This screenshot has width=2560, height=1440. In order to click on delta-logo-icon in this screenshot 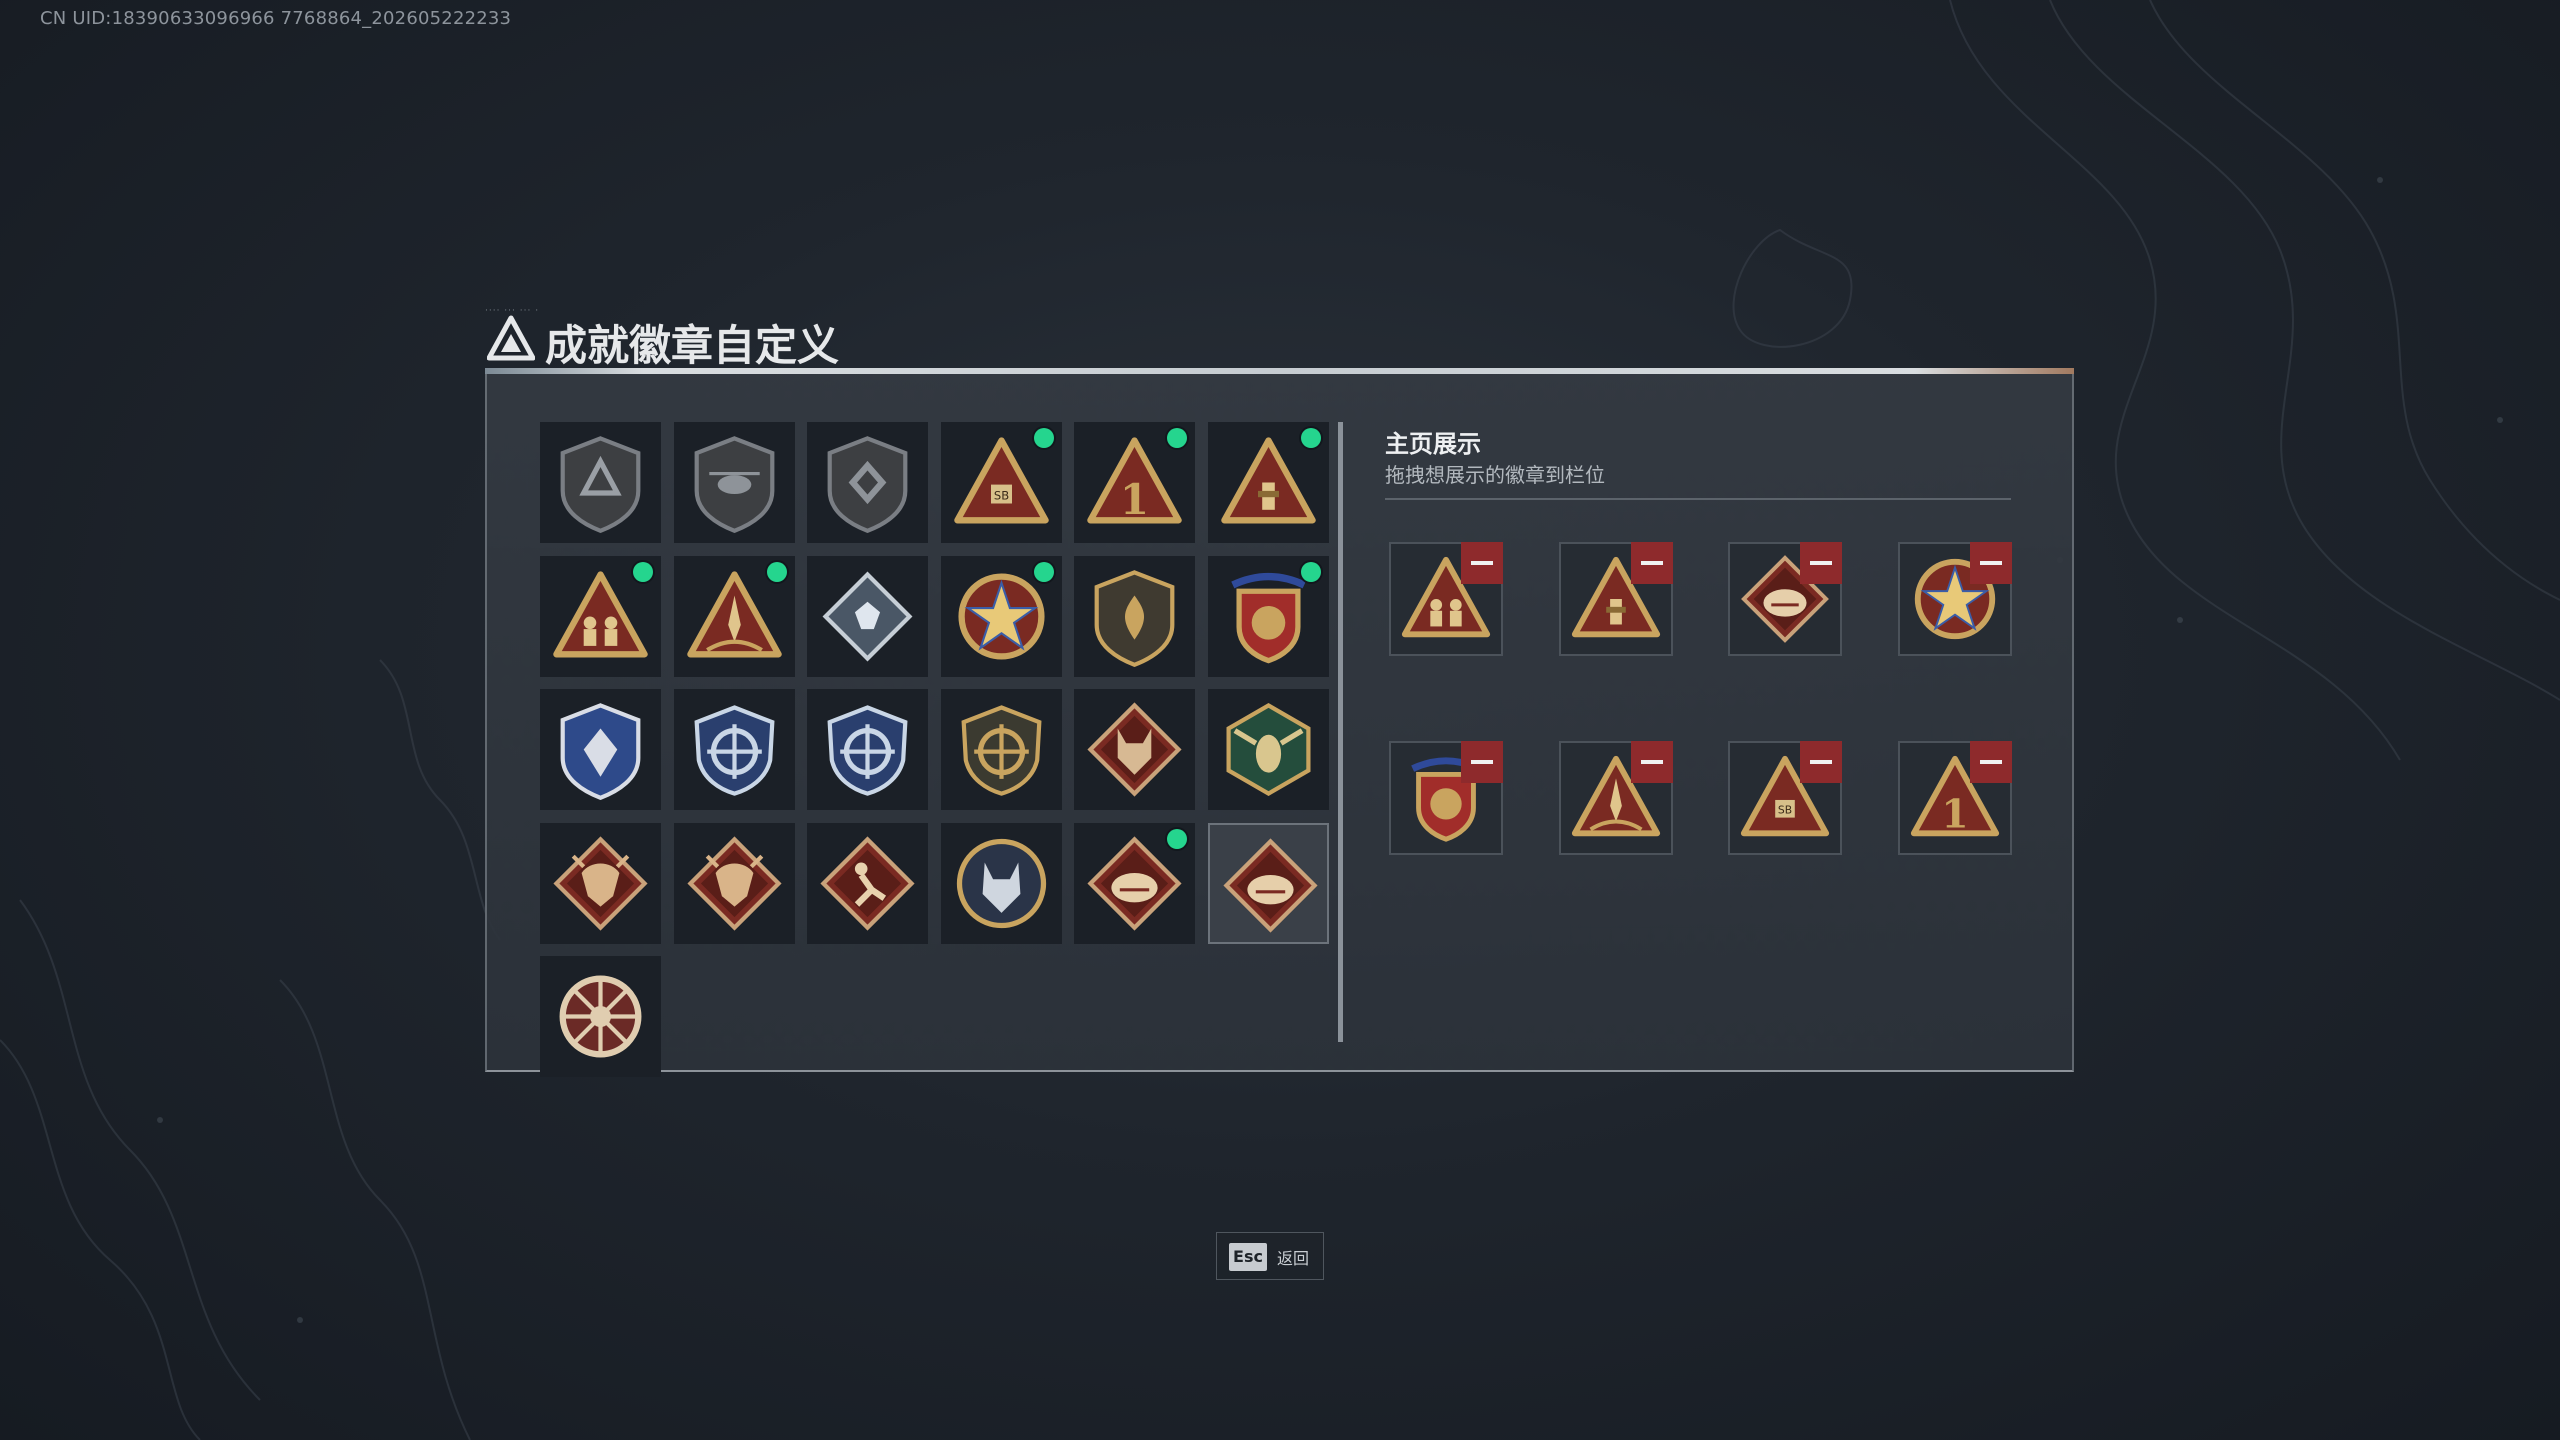, I will do `click(511, 338)`.